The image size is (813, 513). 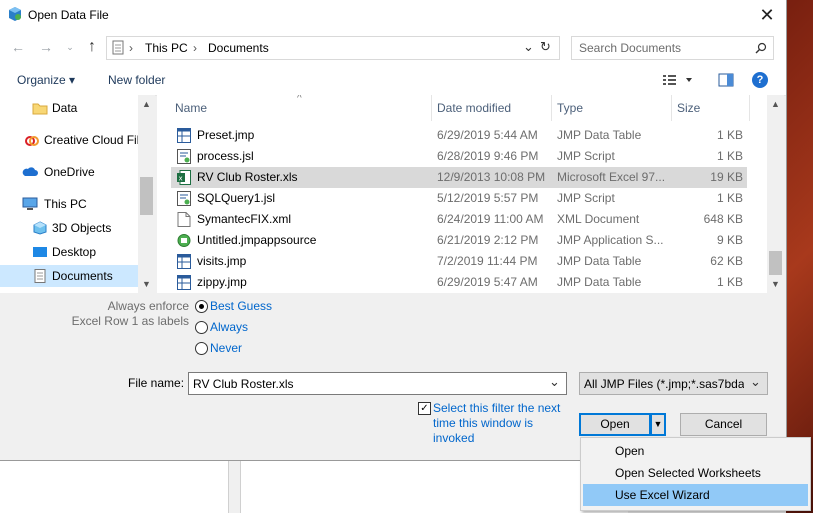 I want to click on breadcrumb-documents: Documents, so click(x=238, y=48).